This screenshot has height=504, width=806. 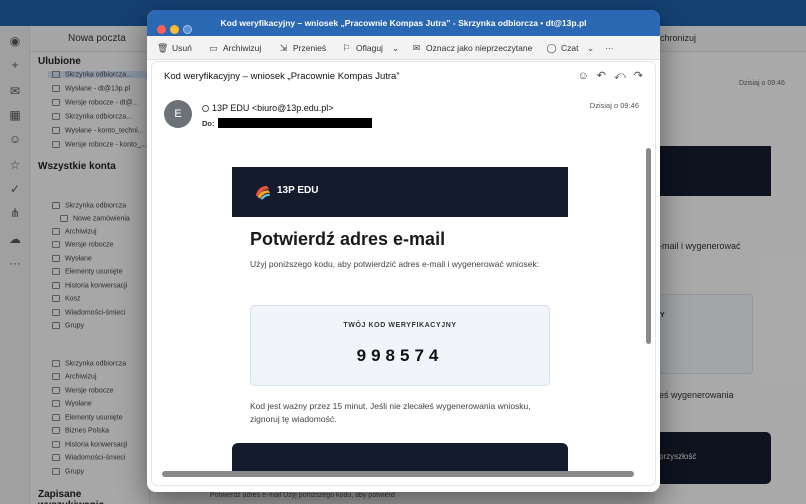 I want to click on more-actions-button: ···, so click(x=609, y=48).